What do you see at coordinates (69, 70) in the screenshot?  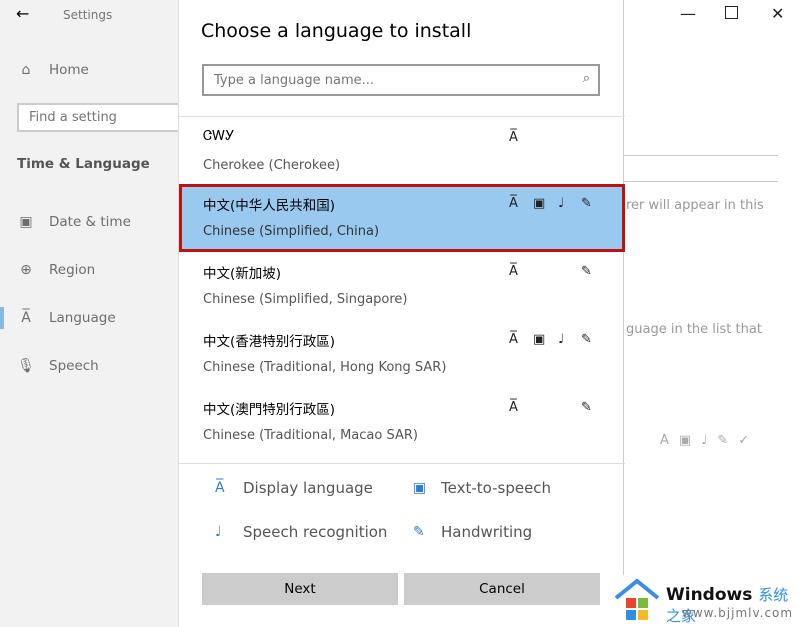 I see `nav-home-label: Home` at bounding box center [69, 70].